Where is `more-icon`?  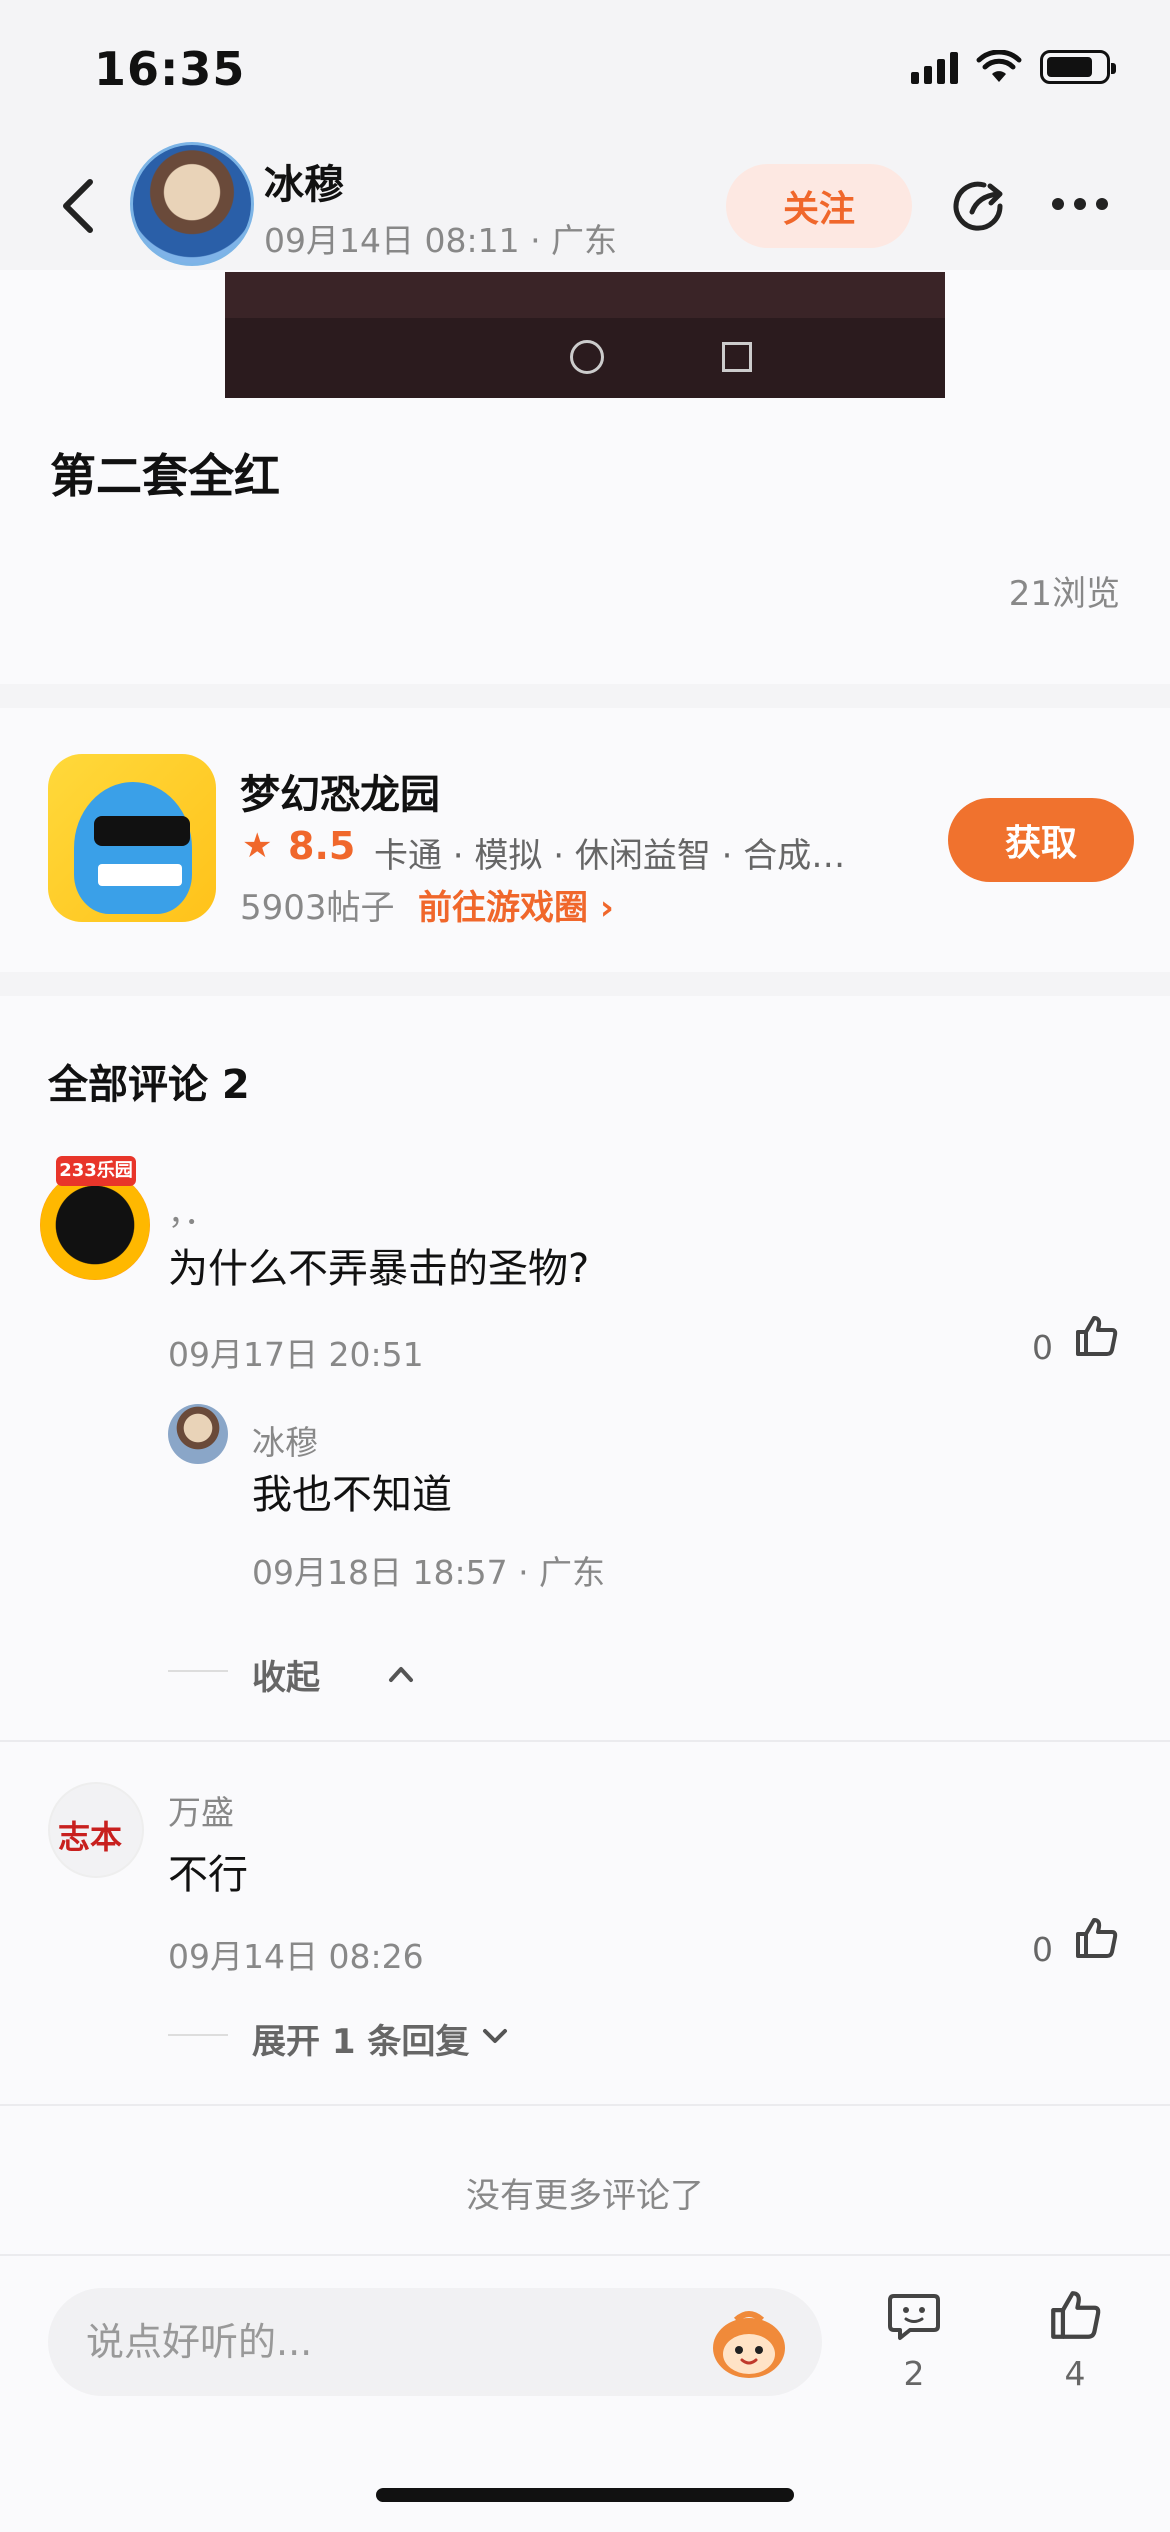 more-icon is located at coordinates (1080, 204).